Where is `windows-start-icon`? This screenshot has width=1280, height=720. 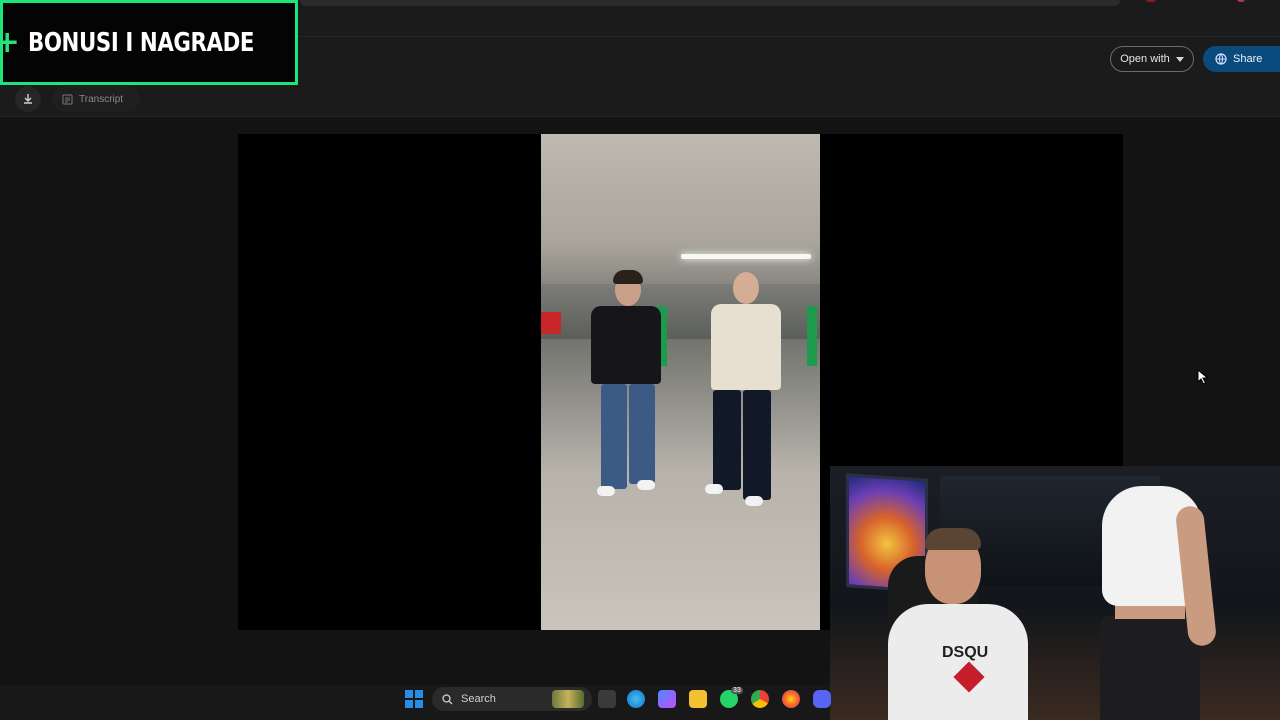
windows-start-icon is located at coordinates (414, 699).